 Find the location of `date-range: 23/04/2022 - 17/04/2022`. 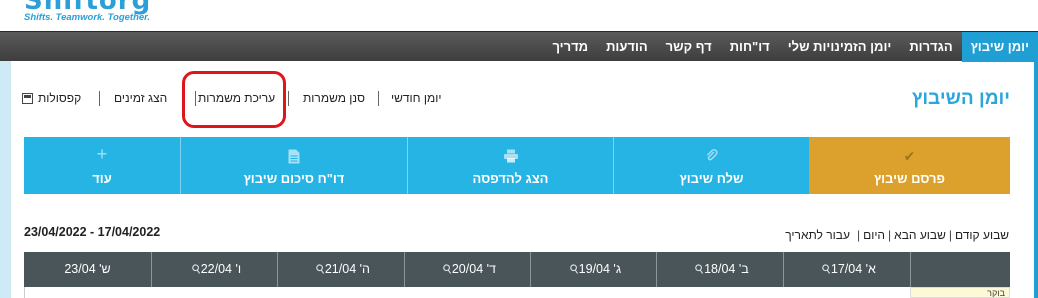

date-range: 23/04/2022 - 17/04/2022 is located at coordinates (92, 232).